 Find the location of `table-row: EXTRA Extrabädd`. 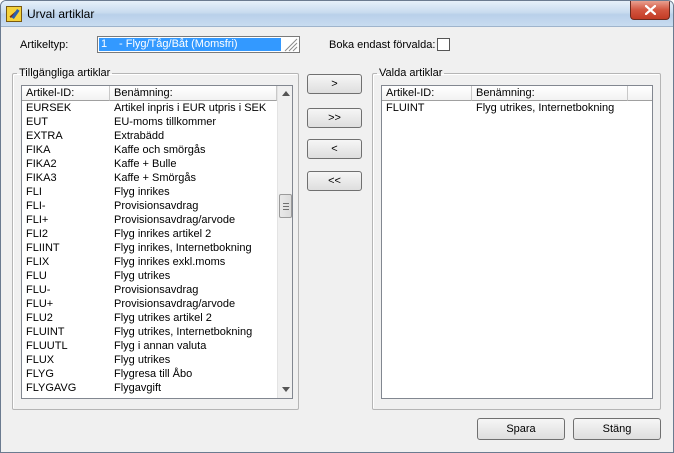

table-row: EXTRA Extrabädd is located at coordinates (149, 136).